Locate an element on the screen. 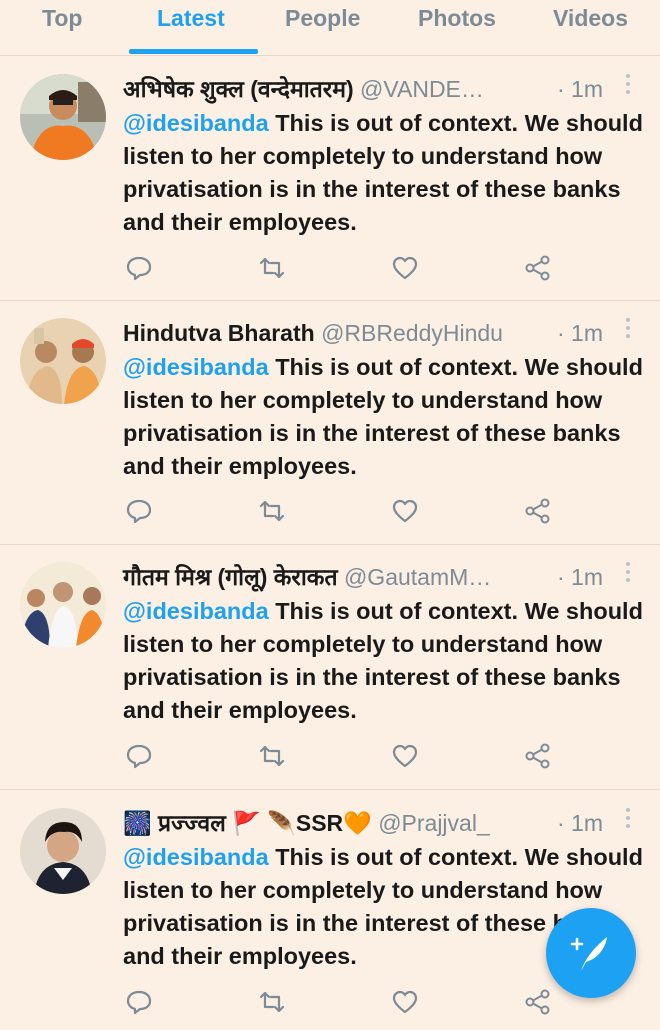 The width and height of the screenshot is (660, 1030). tab-top: Top is located at coordinates (62, 18).